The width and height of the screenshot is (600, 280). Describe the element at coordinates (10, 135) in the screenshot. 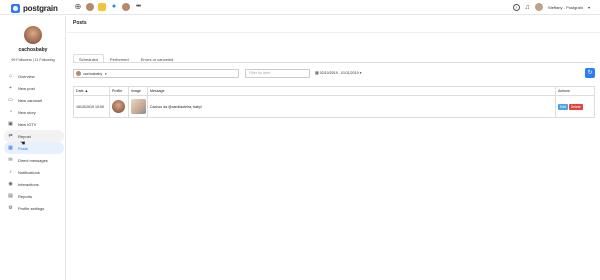

I see `repost-icon: ⇄` at that location.